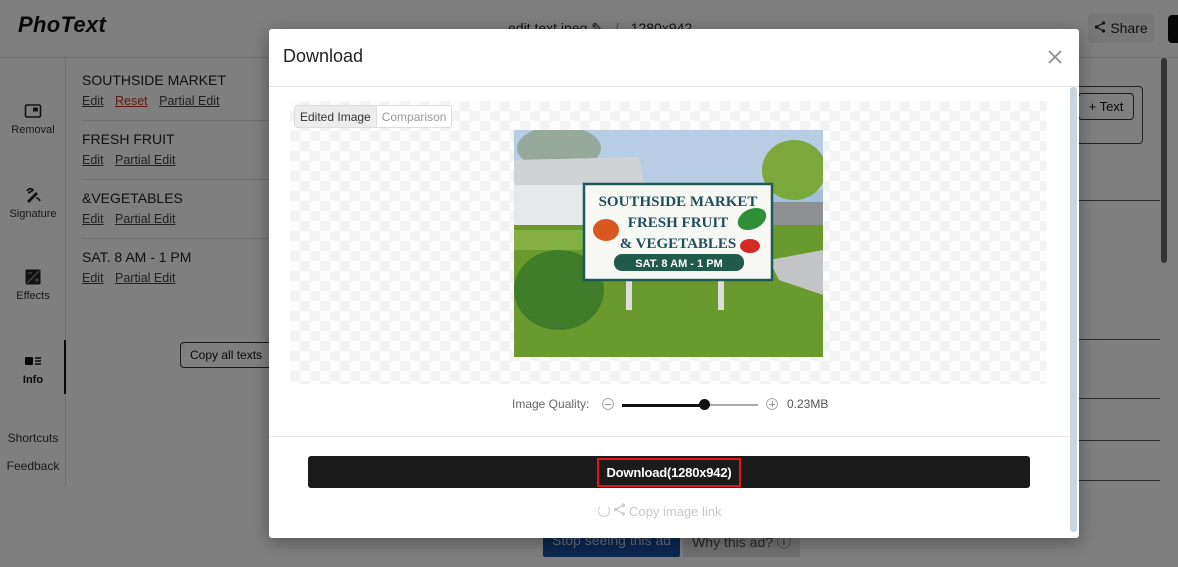 The width and height of the screenshot is (1178, 567). What do you see at coordinates (551, 404) in the screenshot?
I see `image-quality-label: Image Quality:` at bounding box center [551, 404].